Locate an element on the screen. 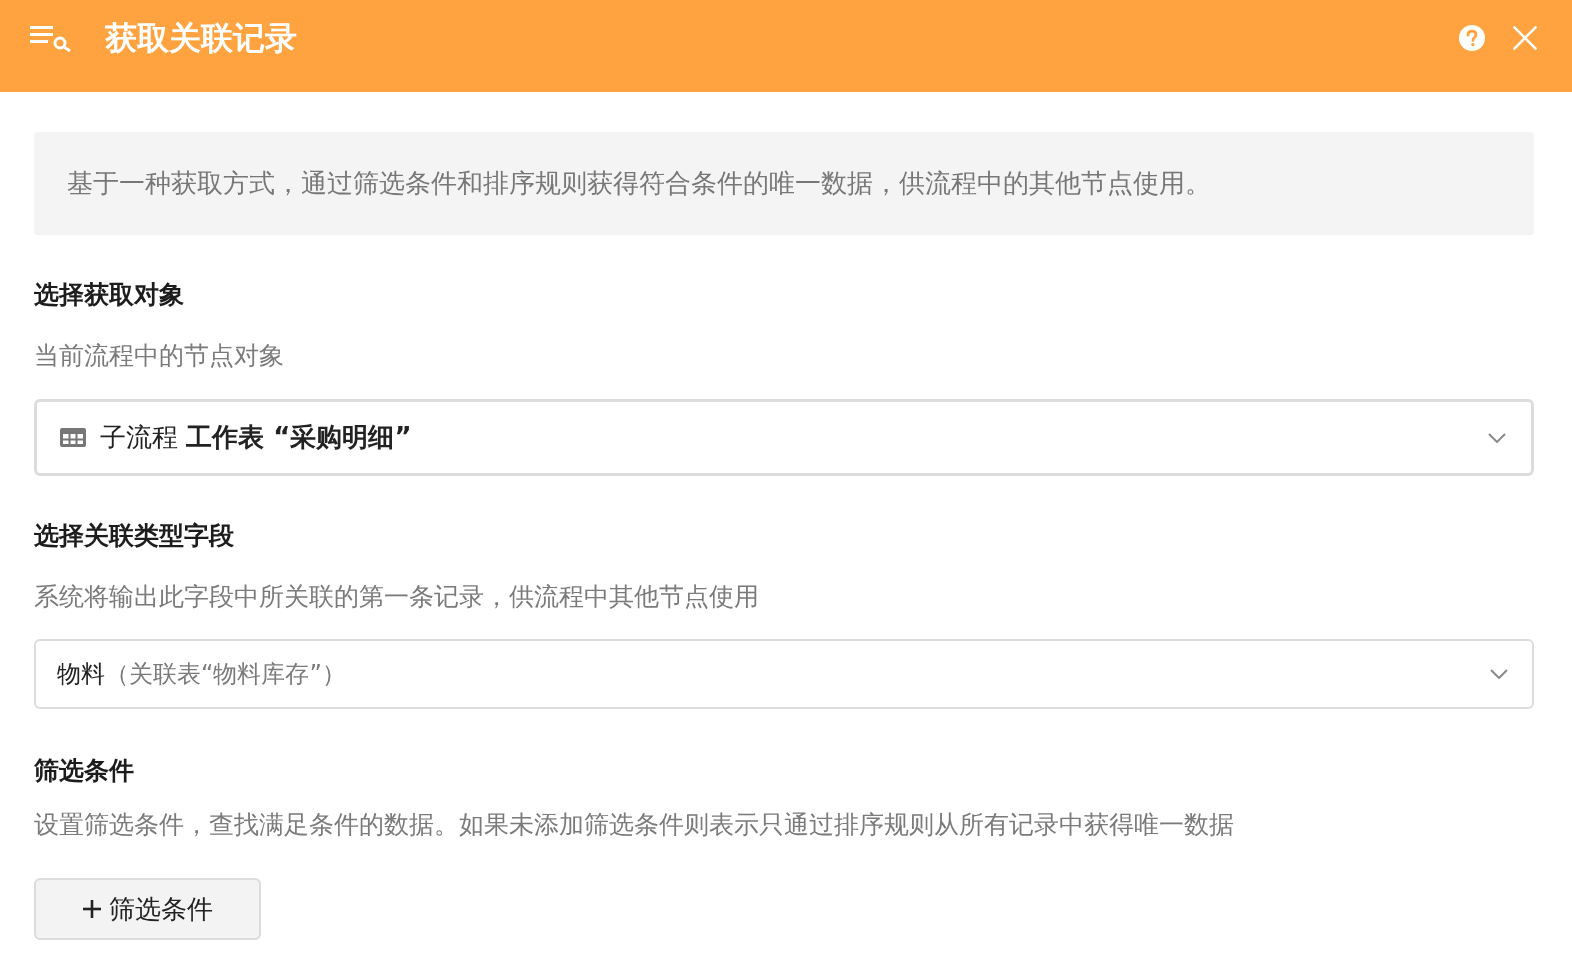 The width and height of the screenshot is (1572, 968). section-description: 设置筛选条件，查找满足条件的数据。如果未添加筛选条件则表示只通过排序规则从所有记录中获得唯一数据 is located at coordinates (634, 825).